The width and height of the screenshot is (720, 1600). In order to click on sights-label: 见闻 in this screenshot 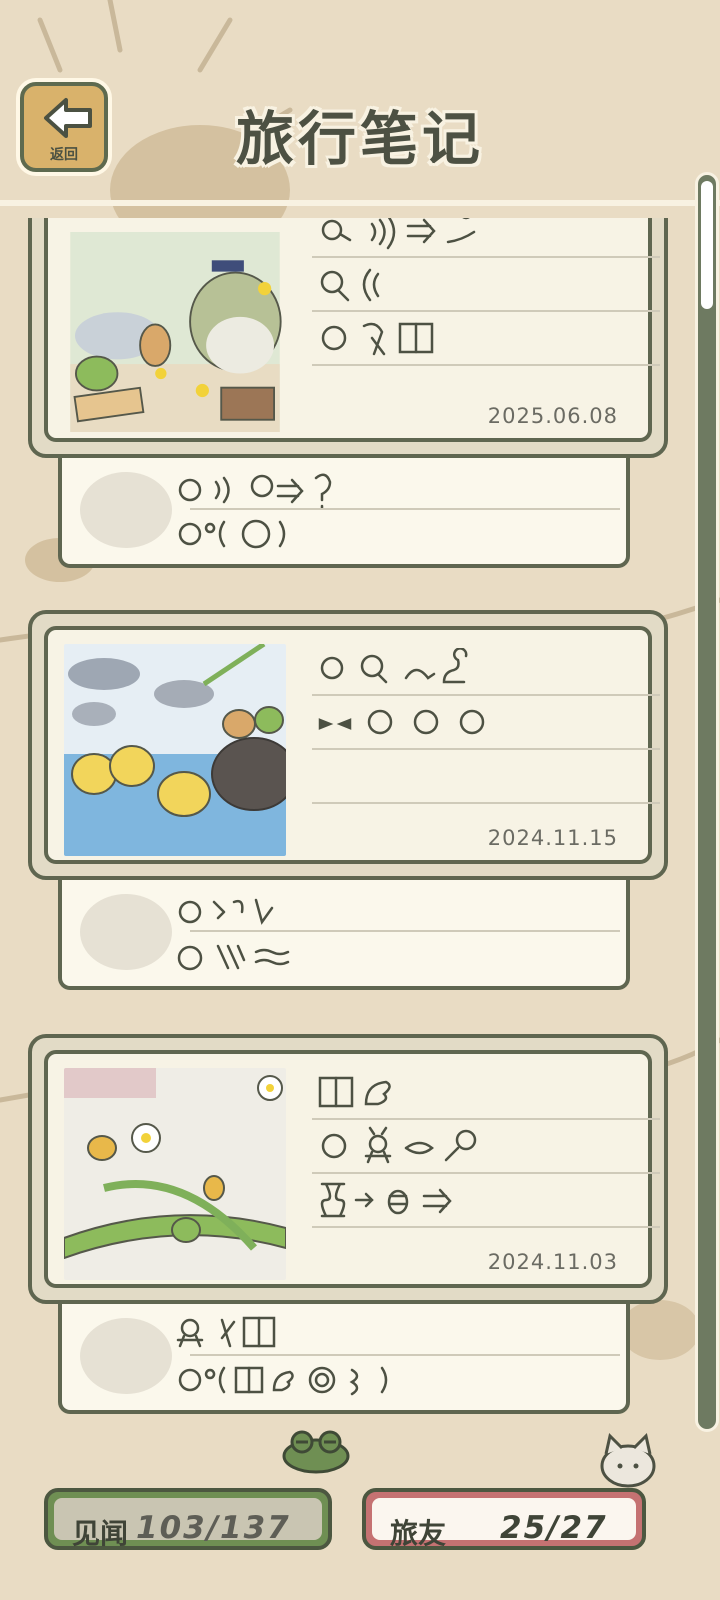, I will do `click(100, 1533)`.